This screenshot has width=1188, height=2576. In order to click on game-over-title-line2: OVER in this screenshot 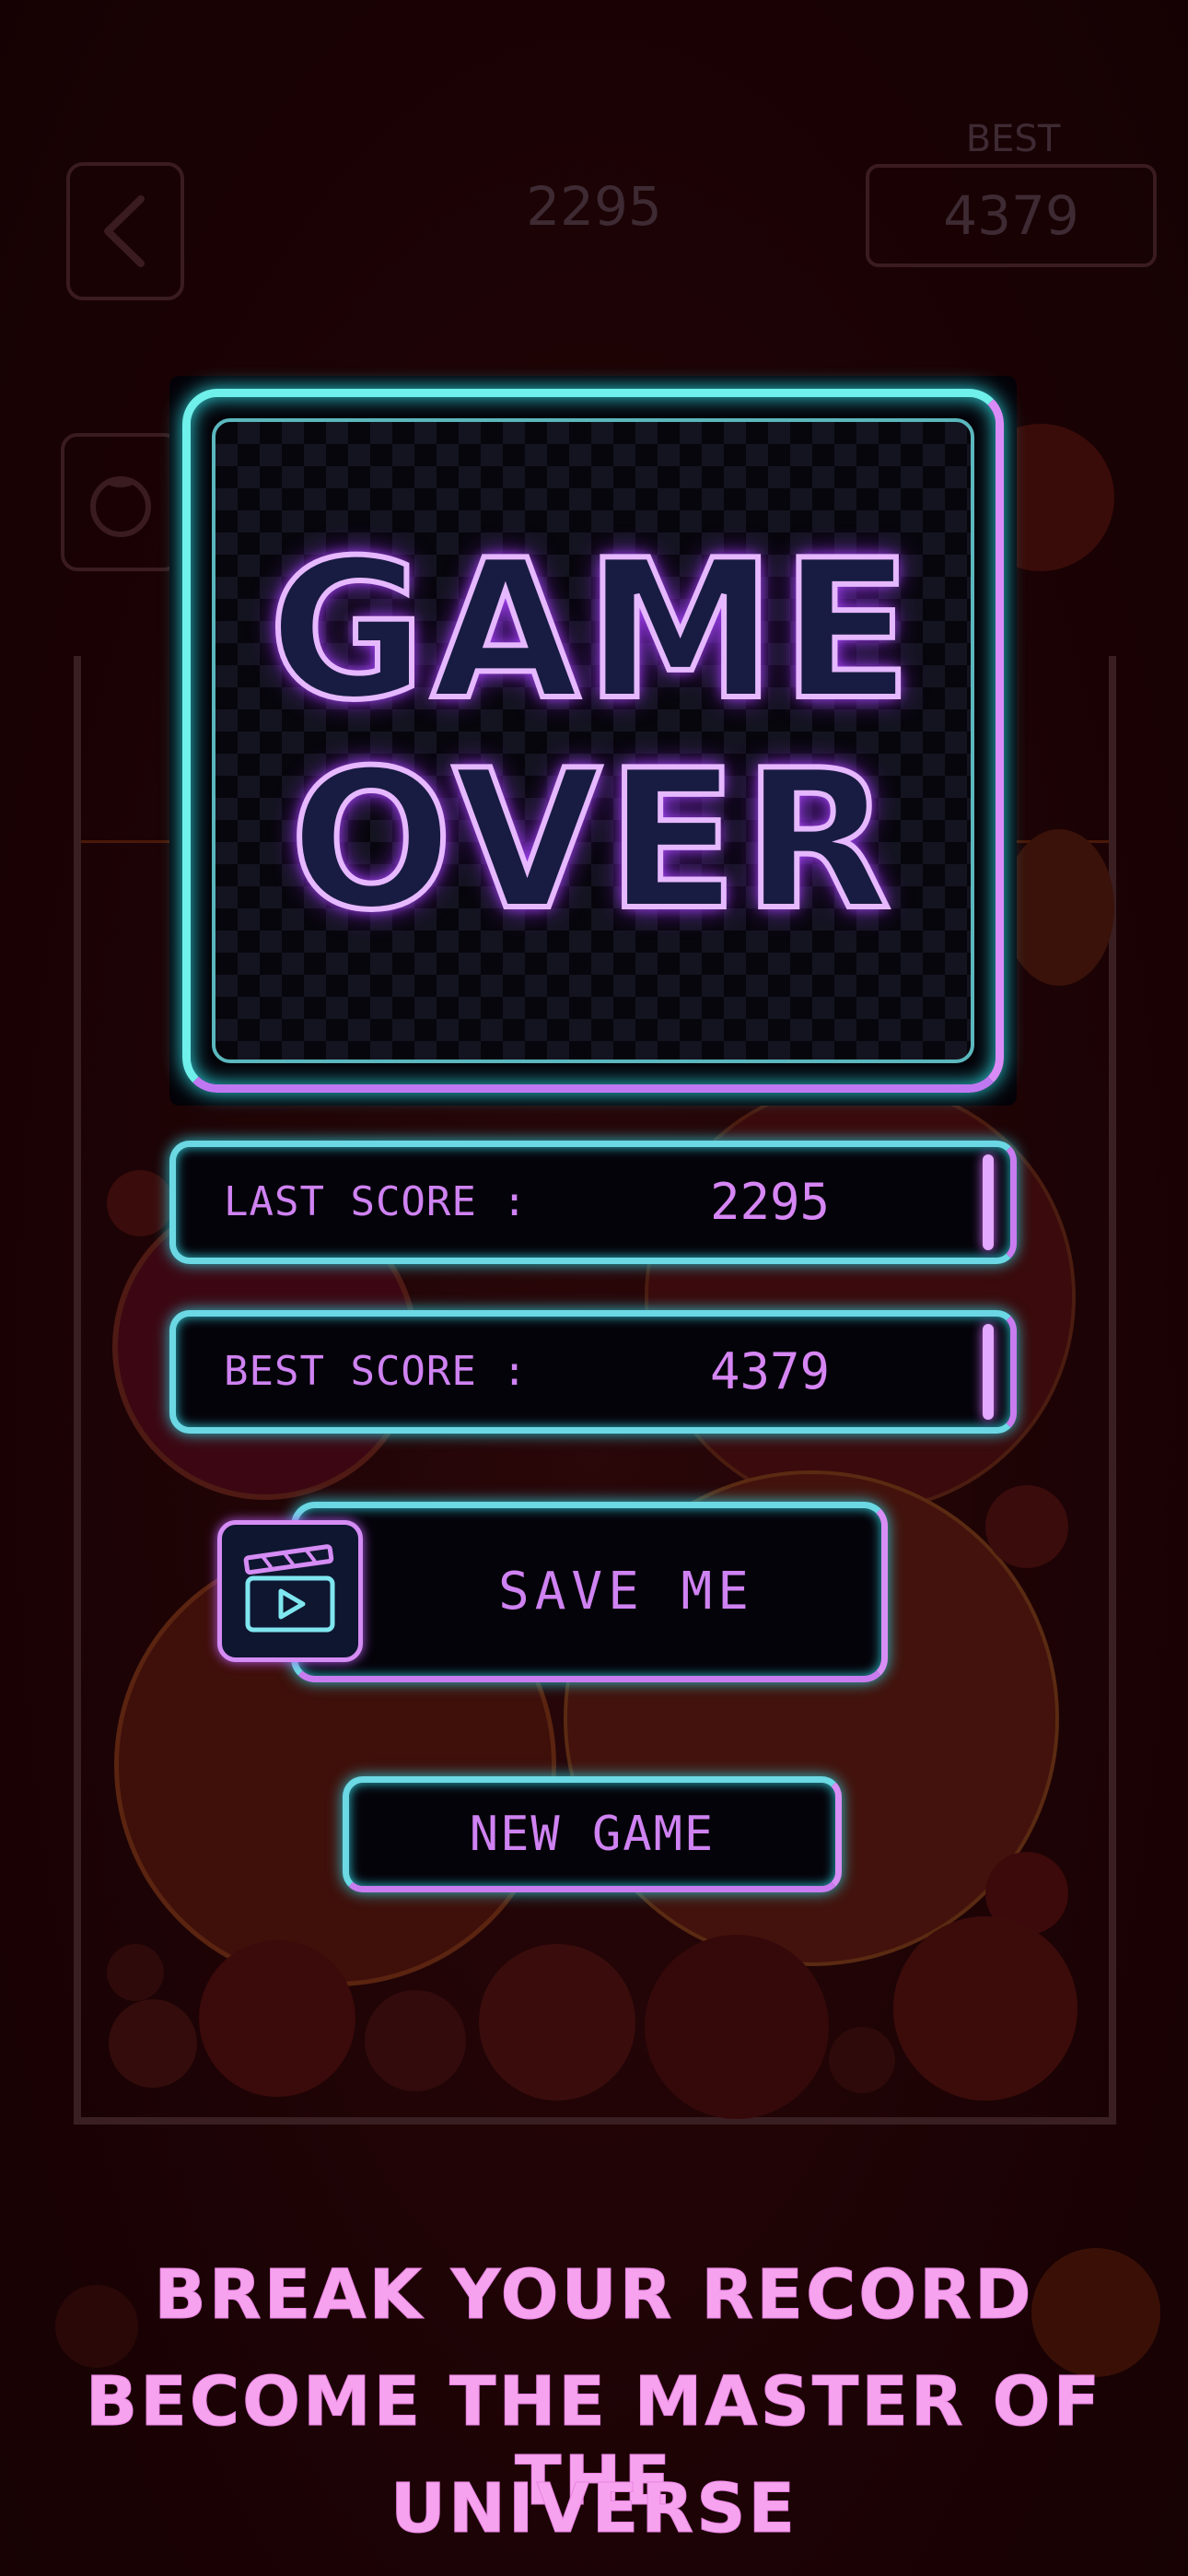, I will do `click(592, 841)`.